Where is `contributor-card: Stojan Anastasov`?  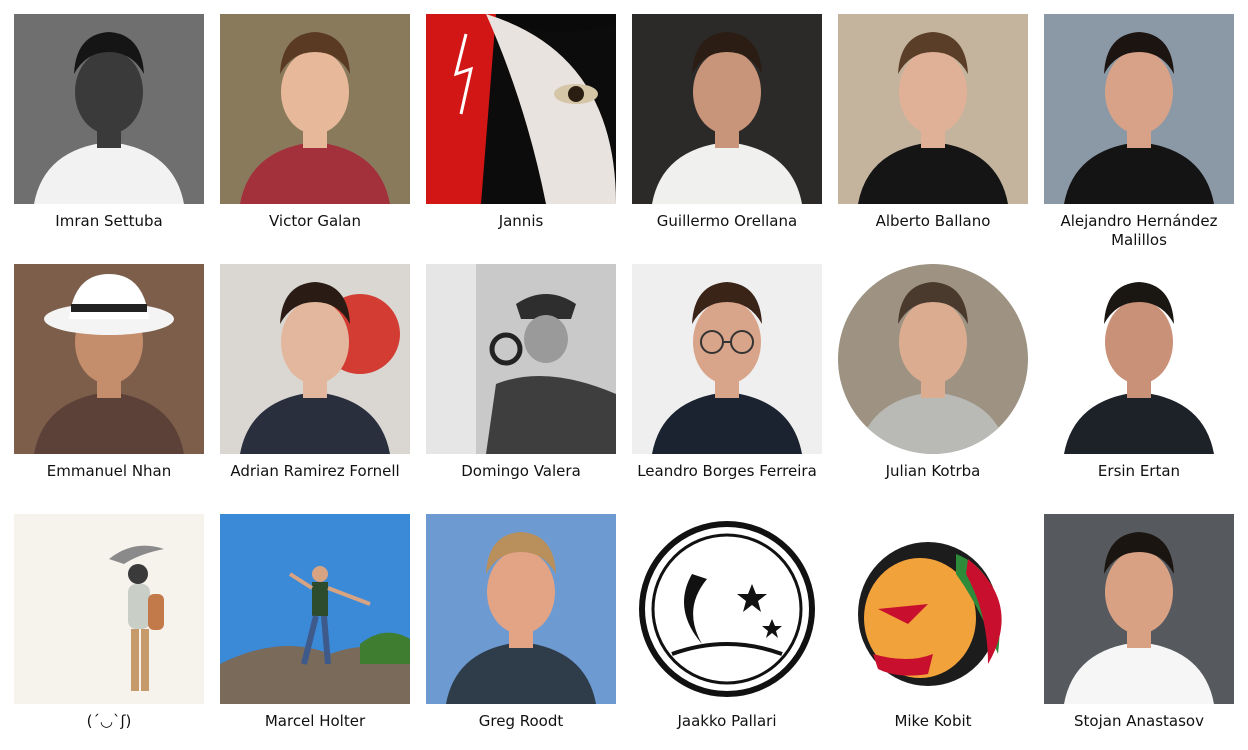
contributor-card: Stojan Anastasov is located at coordinates (1139, 622).